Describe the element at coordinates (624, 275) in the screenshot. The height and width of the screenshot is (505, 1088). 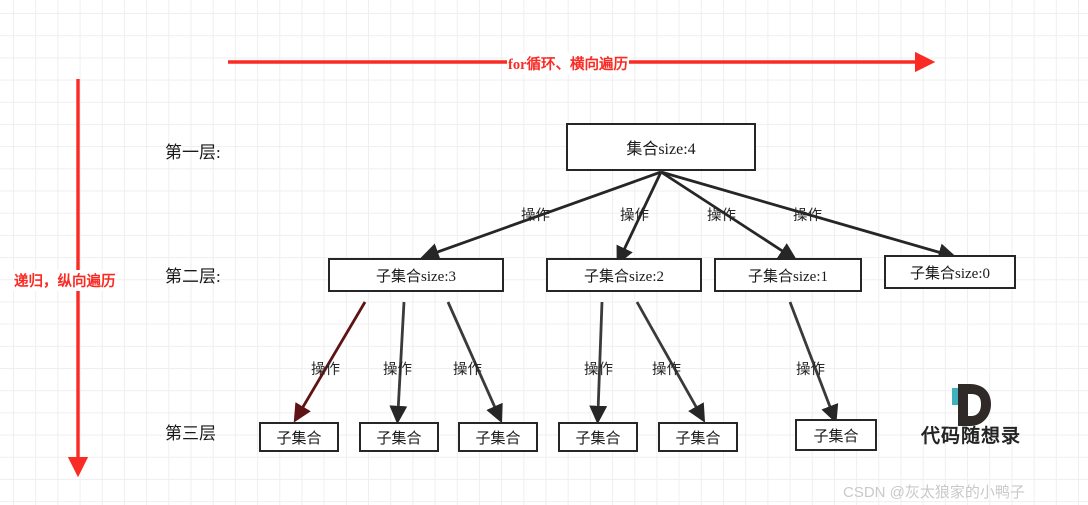
I see `node-level2-2: 子集合size:2` at that location.